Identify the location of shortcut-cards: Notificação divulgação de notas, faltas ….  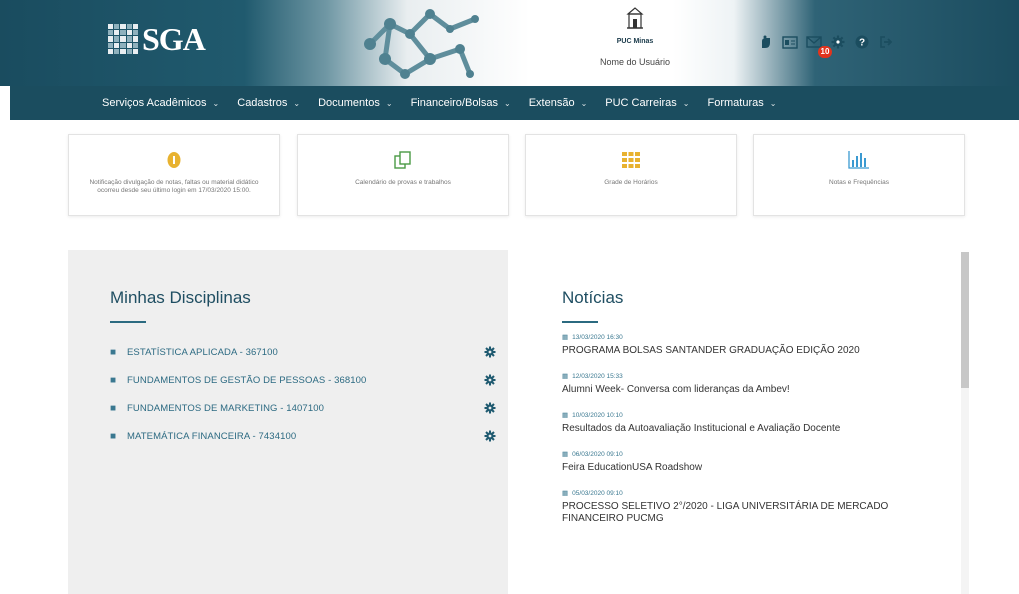
(517, 175).